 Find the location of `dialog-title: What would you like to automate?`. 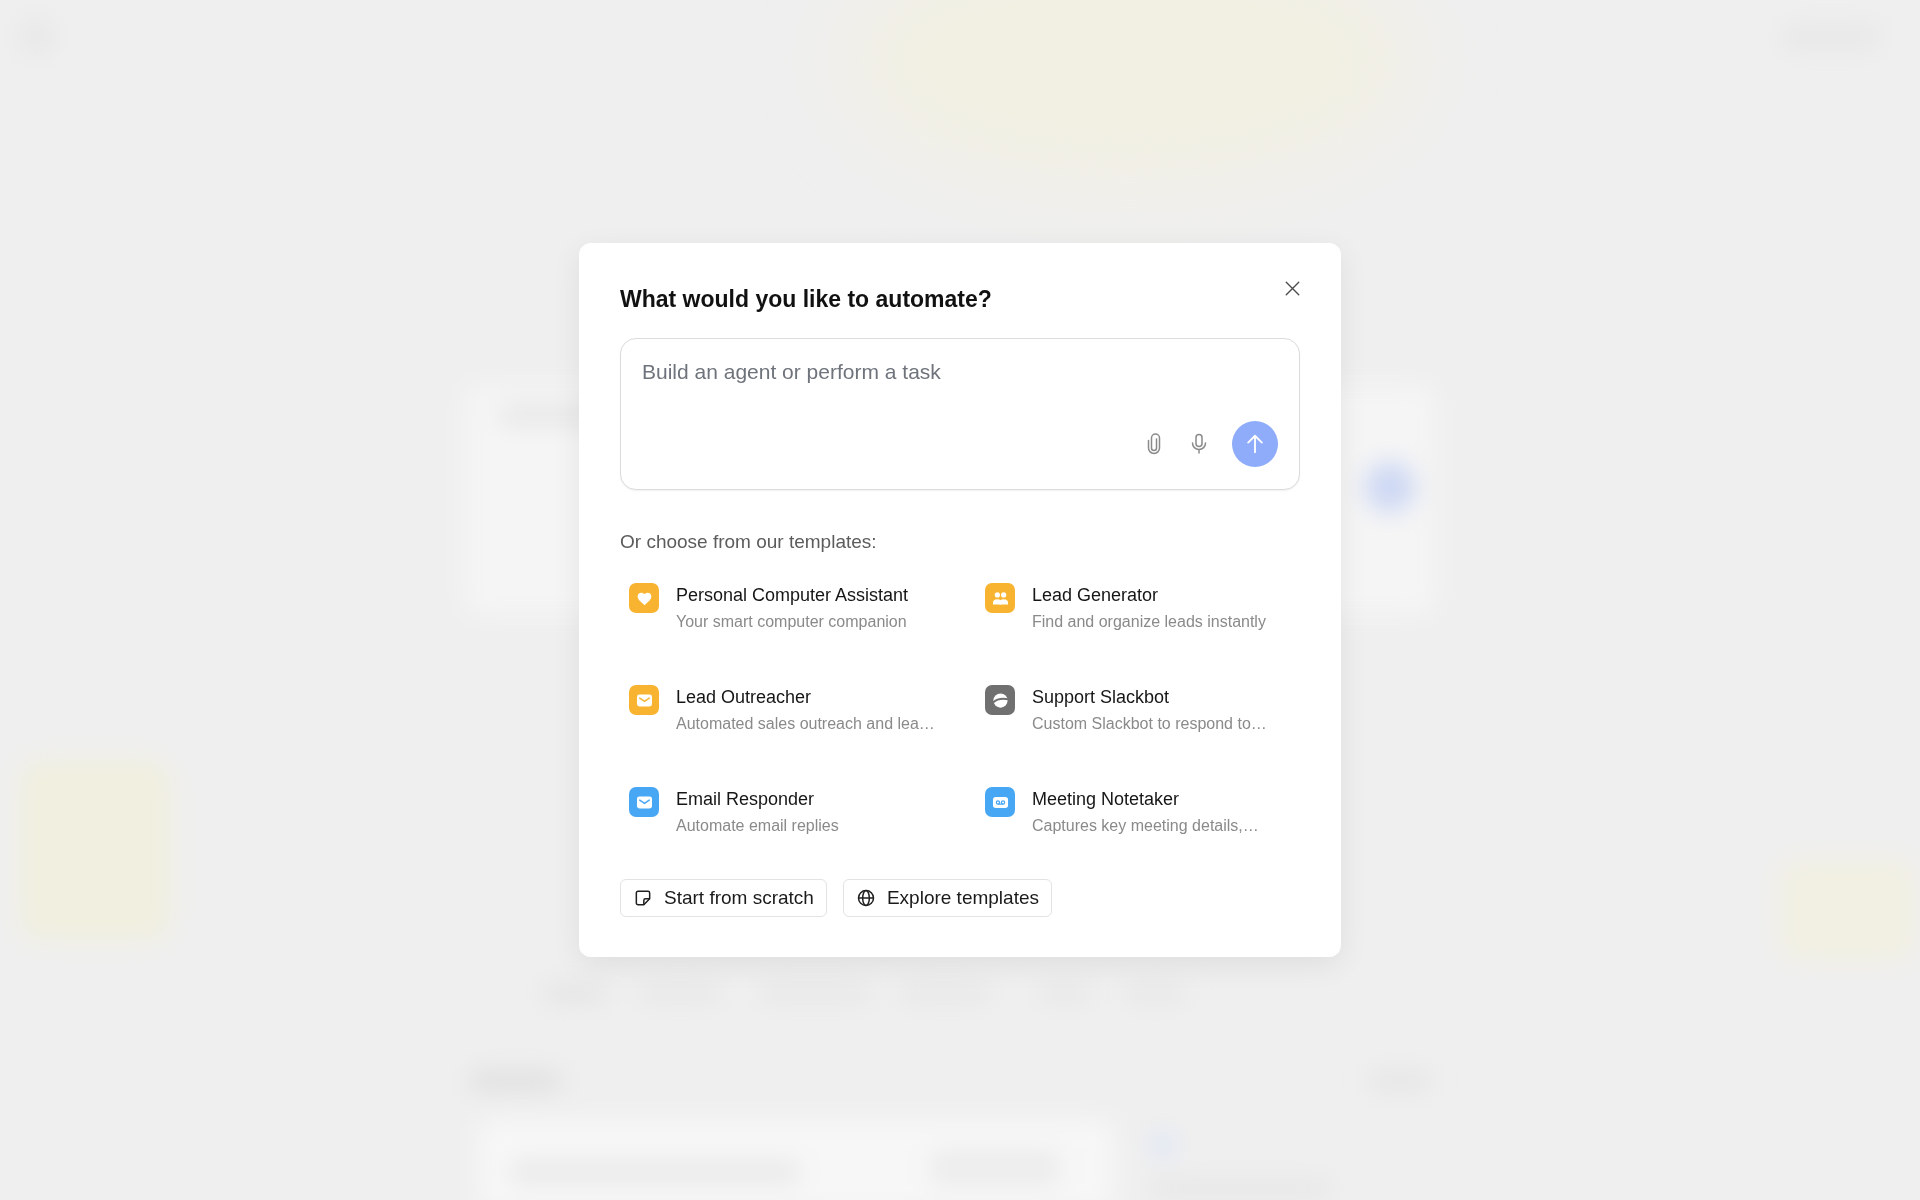

dialog-title: What would you like to automate? is located at coordinates (806, 299).